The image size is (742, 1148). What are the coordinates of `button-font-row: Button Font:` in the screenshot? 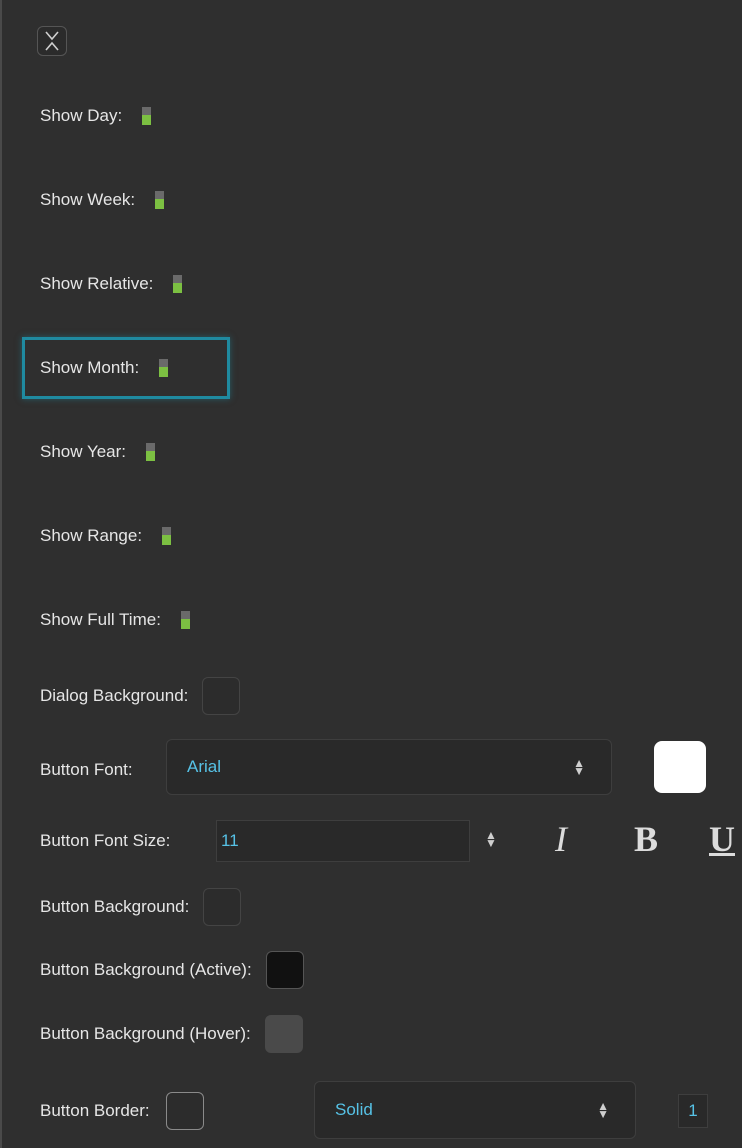 It's located at (86, 770).